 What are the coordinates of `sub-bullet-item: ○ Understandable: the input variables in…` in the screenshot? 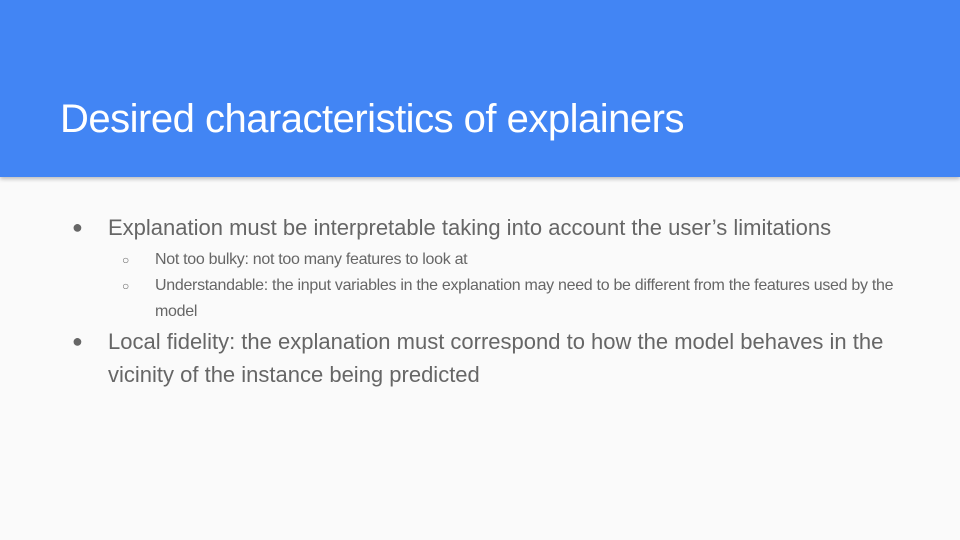 It's located at (508, 299).